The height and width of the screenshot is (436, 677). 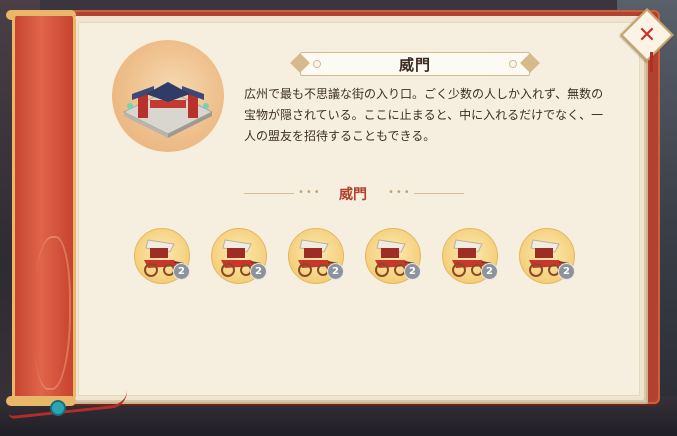 What do you see at coordinates (353, 195) in the screenshot?
I see `section-title: 威門` at bounding box center [353, 195].